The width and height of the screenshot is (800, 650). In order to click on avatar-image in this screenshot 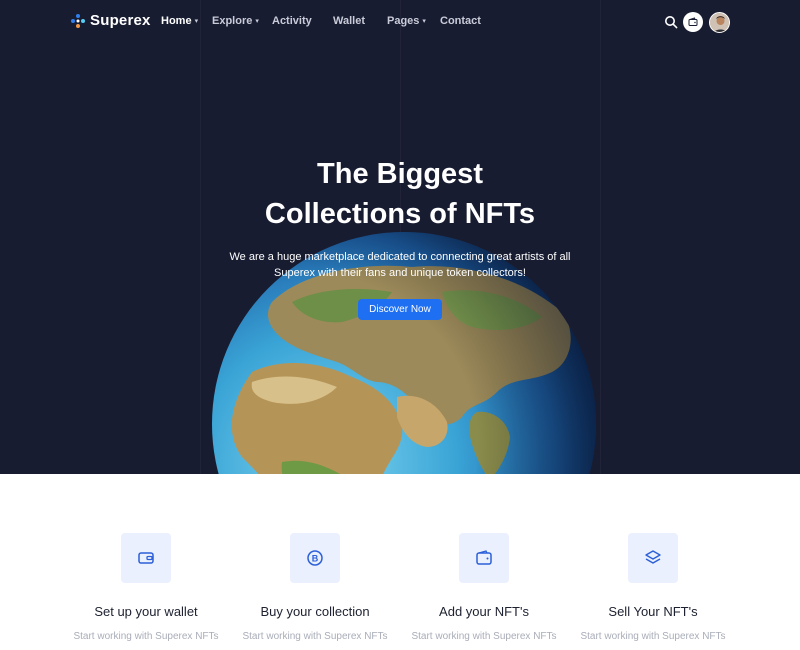, I will do `click(719, 22)`.